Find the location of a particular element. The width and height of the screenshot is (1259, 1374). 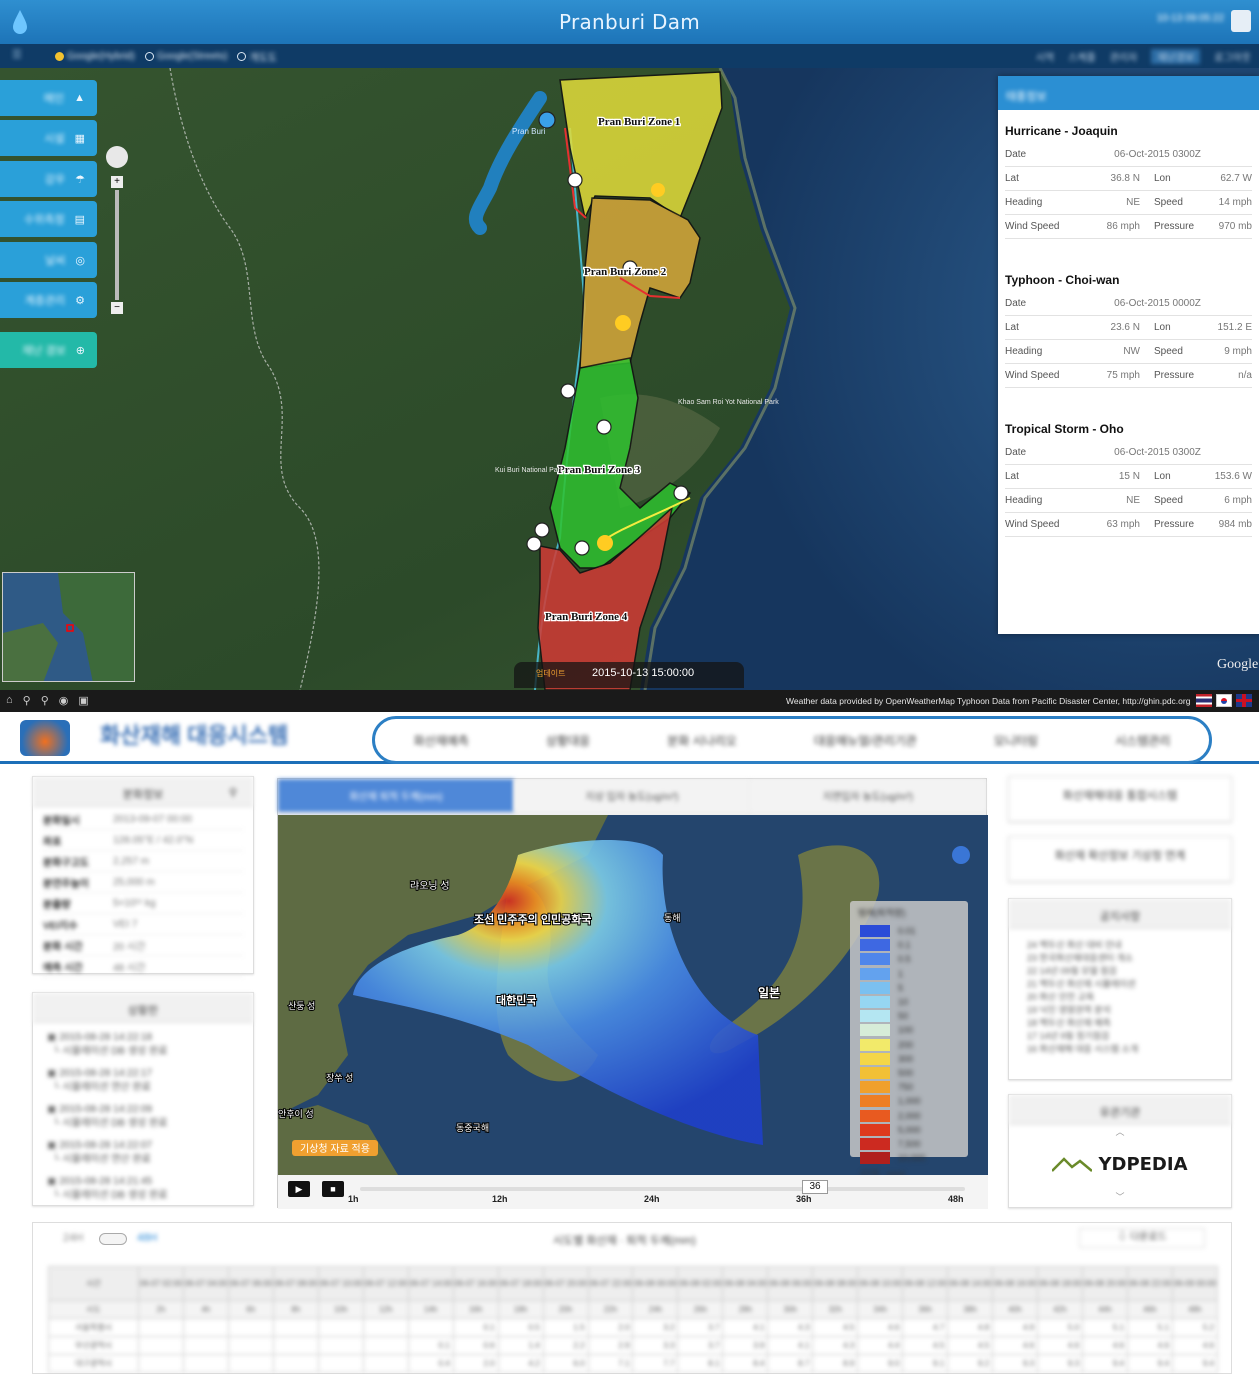

notice-item: 24 백두산 화산 대비 안내 is located at coordinates (1120, 945).